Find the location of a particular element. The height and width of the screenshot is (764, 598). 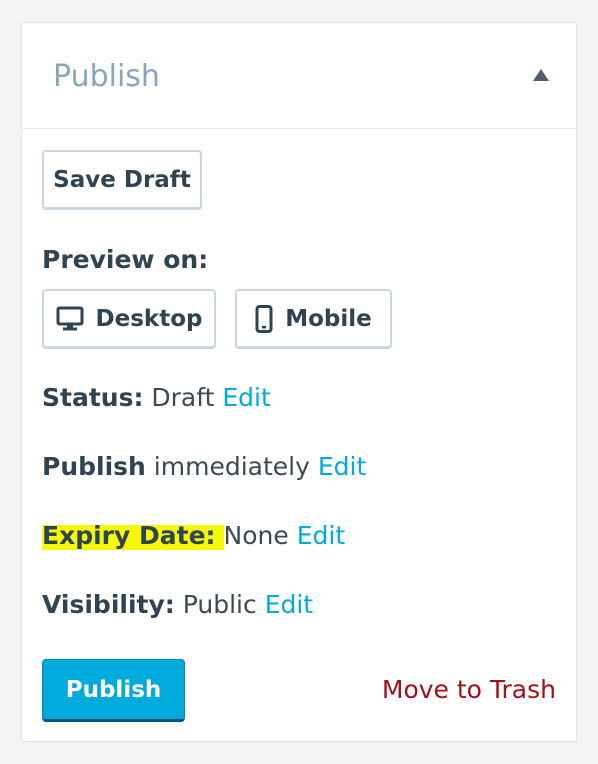

status-row: Status: Draft Edit is located at coordinates (156, 398).